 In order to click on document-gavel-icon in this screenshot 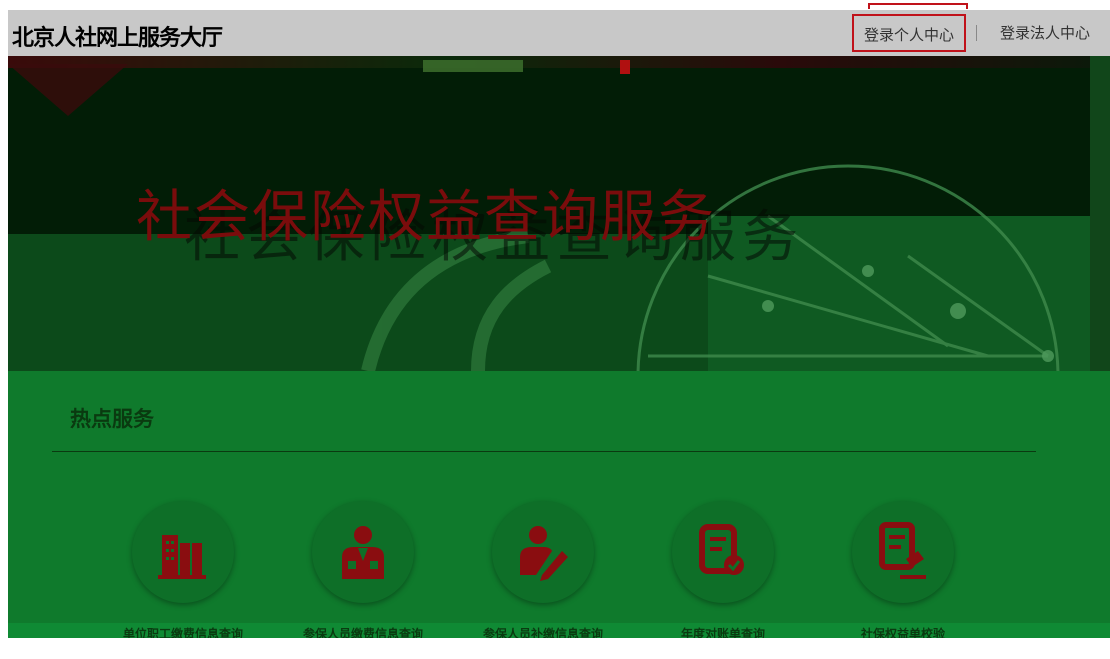, I will do `click(902, 550)`.